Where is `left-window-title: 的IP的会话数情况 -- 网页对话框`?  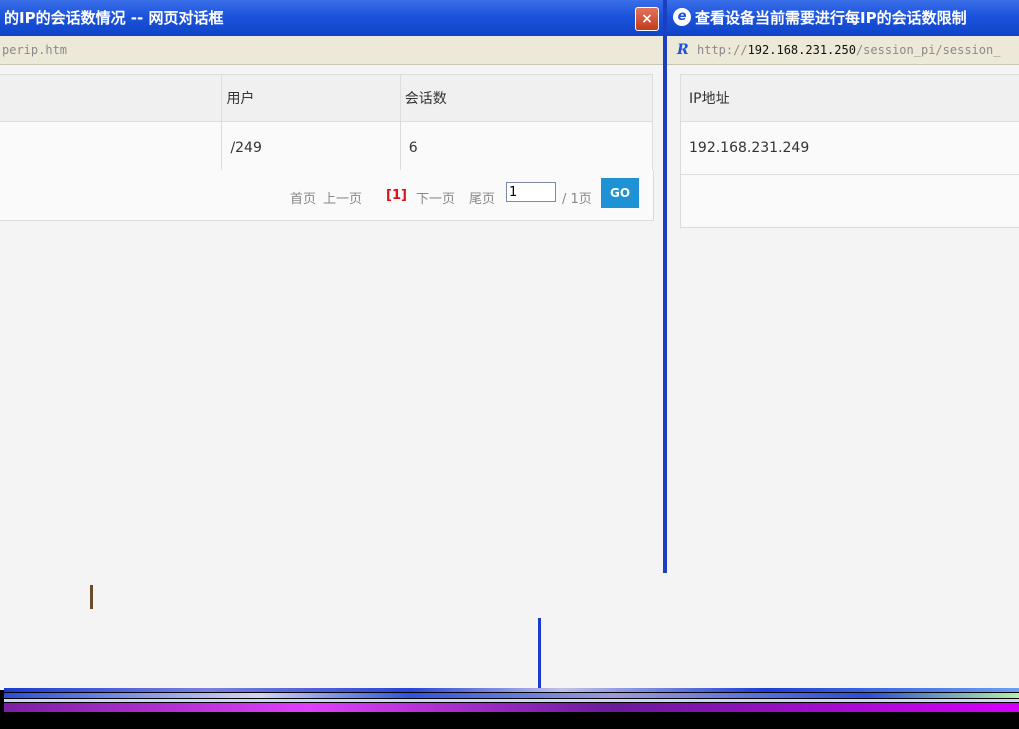
left-window-title: 的IP的会话数情况 -- 网页对话框 is located at coordinates (114, 18).